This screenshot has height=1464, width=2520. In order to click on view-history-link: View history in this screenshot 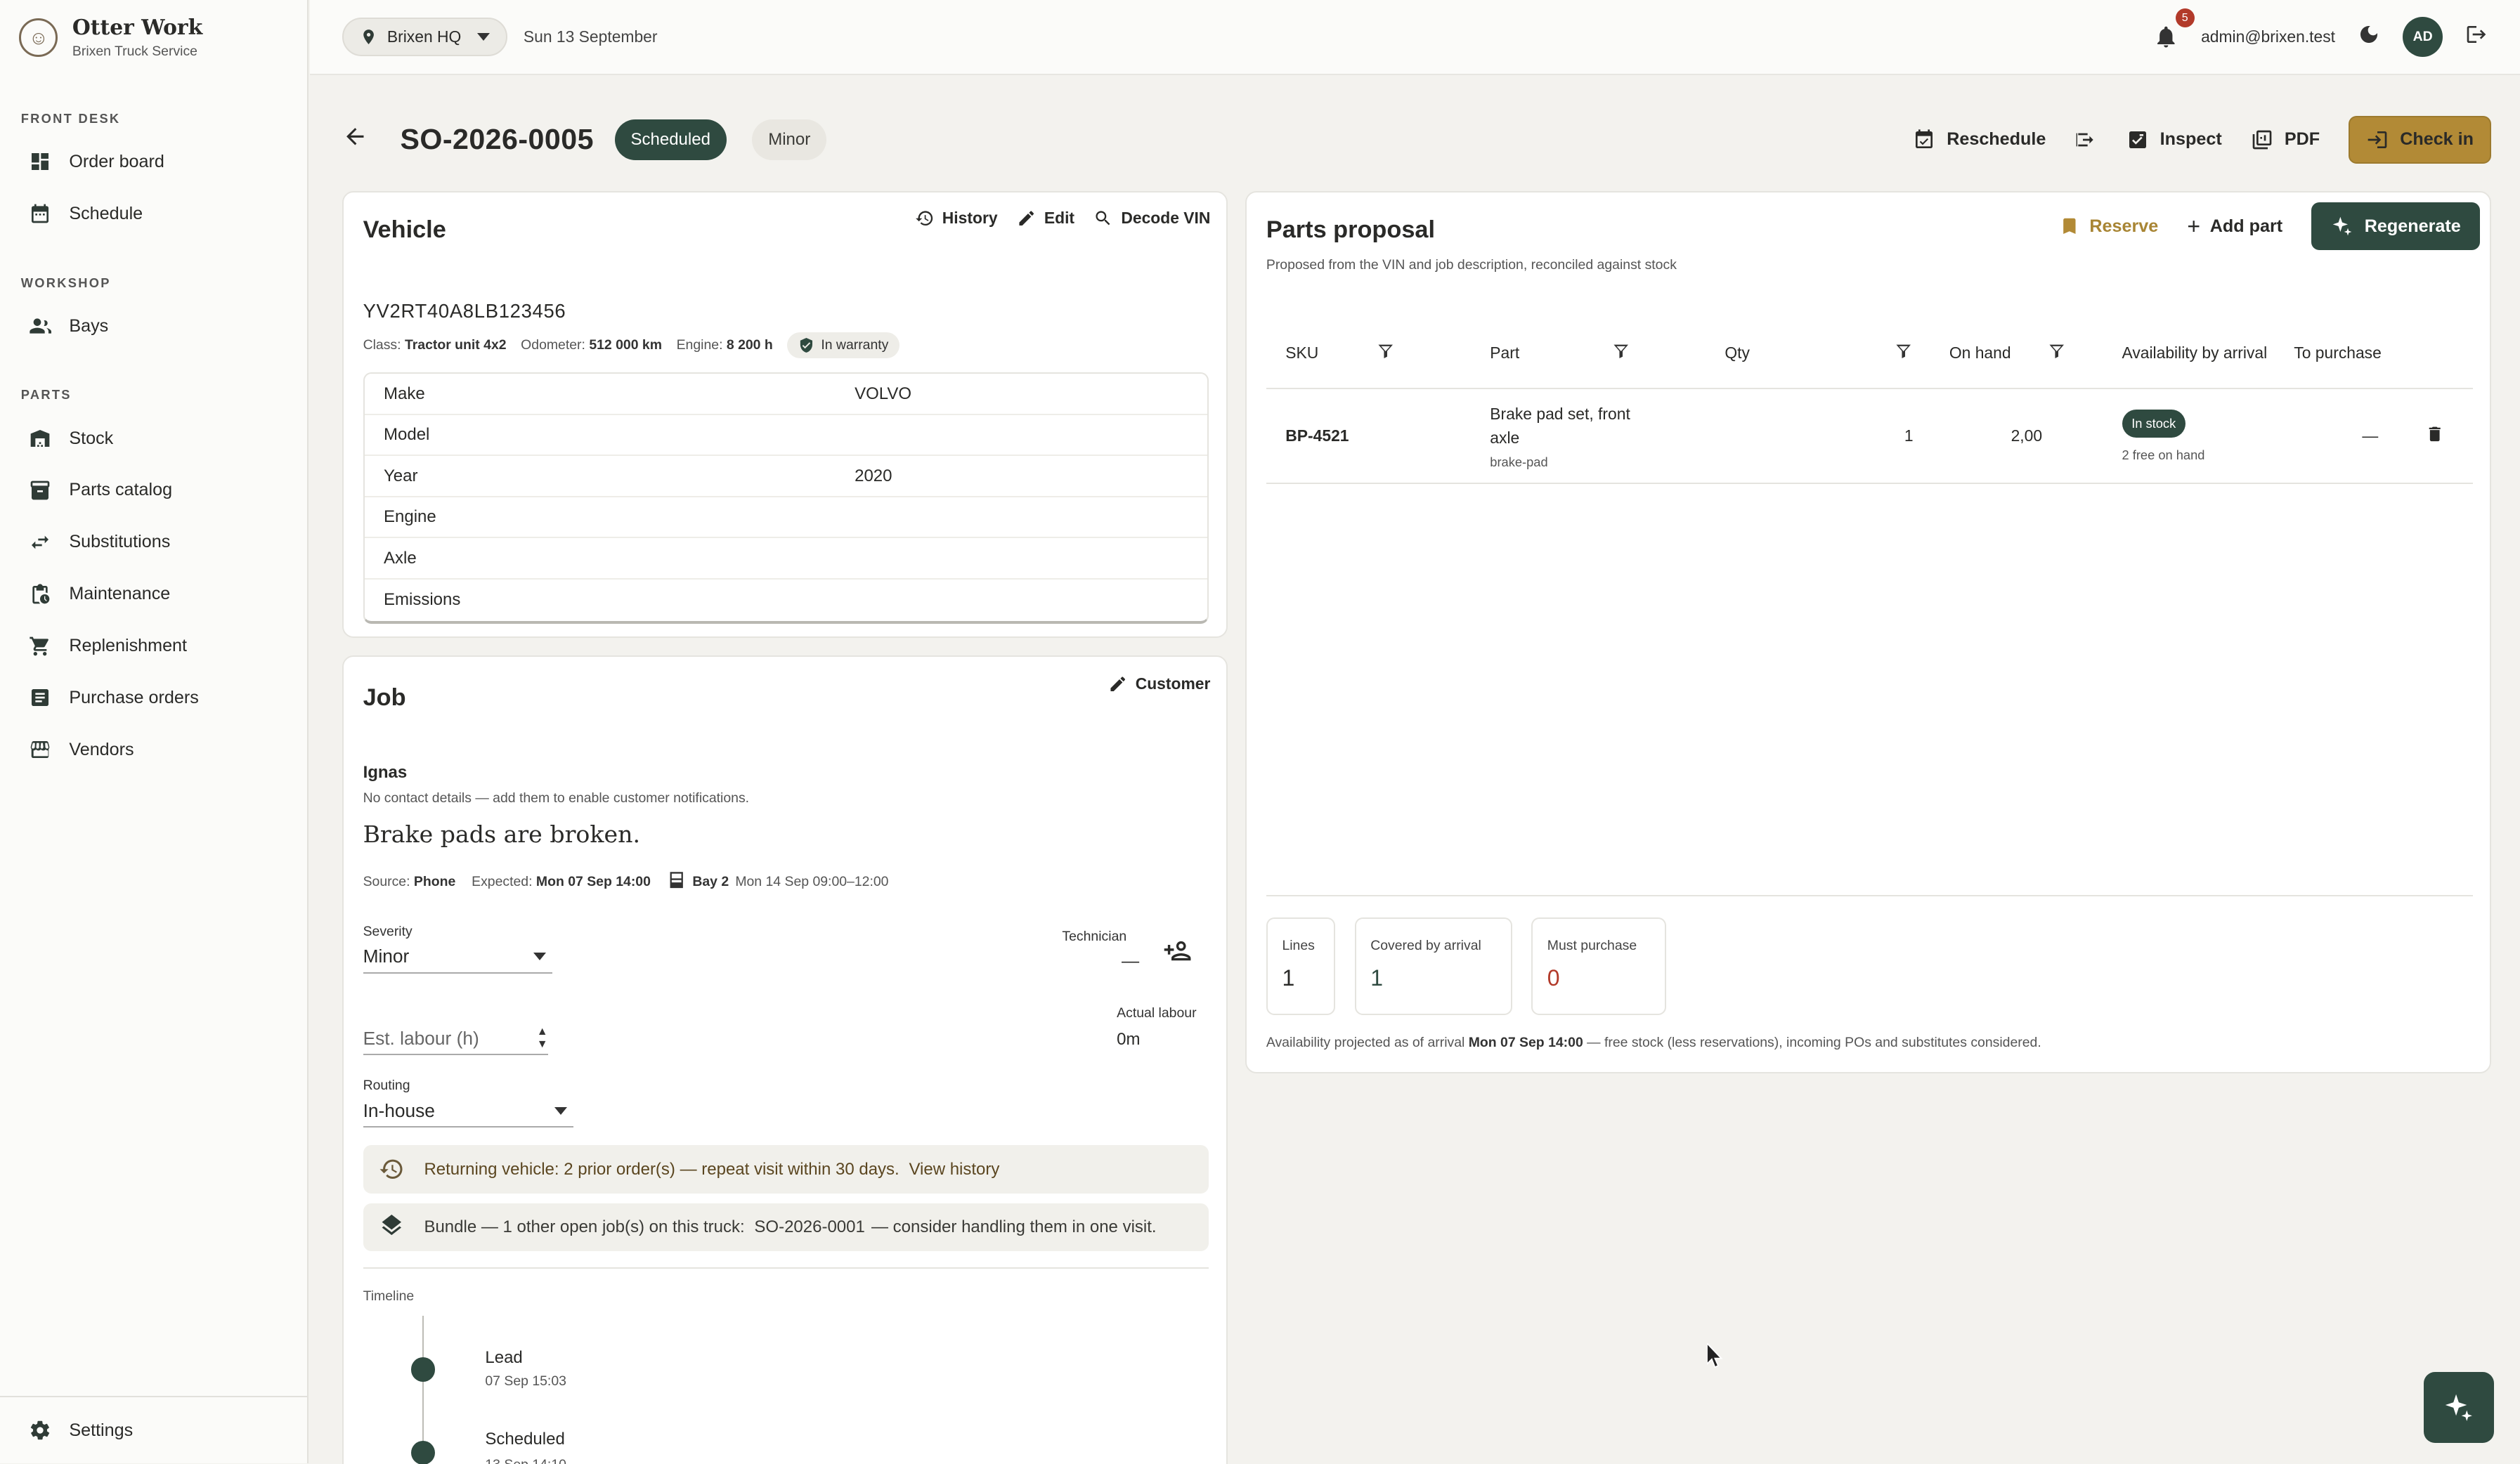, I will do `click(954, 1169)`.